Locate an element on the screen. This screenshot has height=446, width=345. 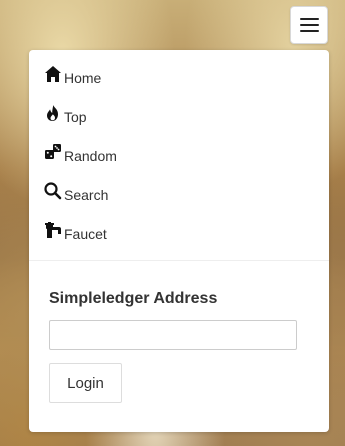
address-label: Simpleledger Address is located at coordinates (133, 298).